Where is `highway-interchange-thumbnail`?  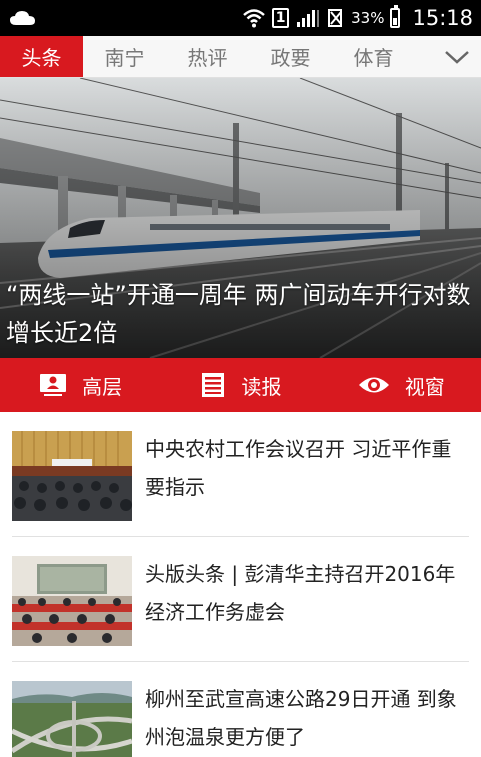
highway-interchange-thumbnail is located at coordinates (72, 719).